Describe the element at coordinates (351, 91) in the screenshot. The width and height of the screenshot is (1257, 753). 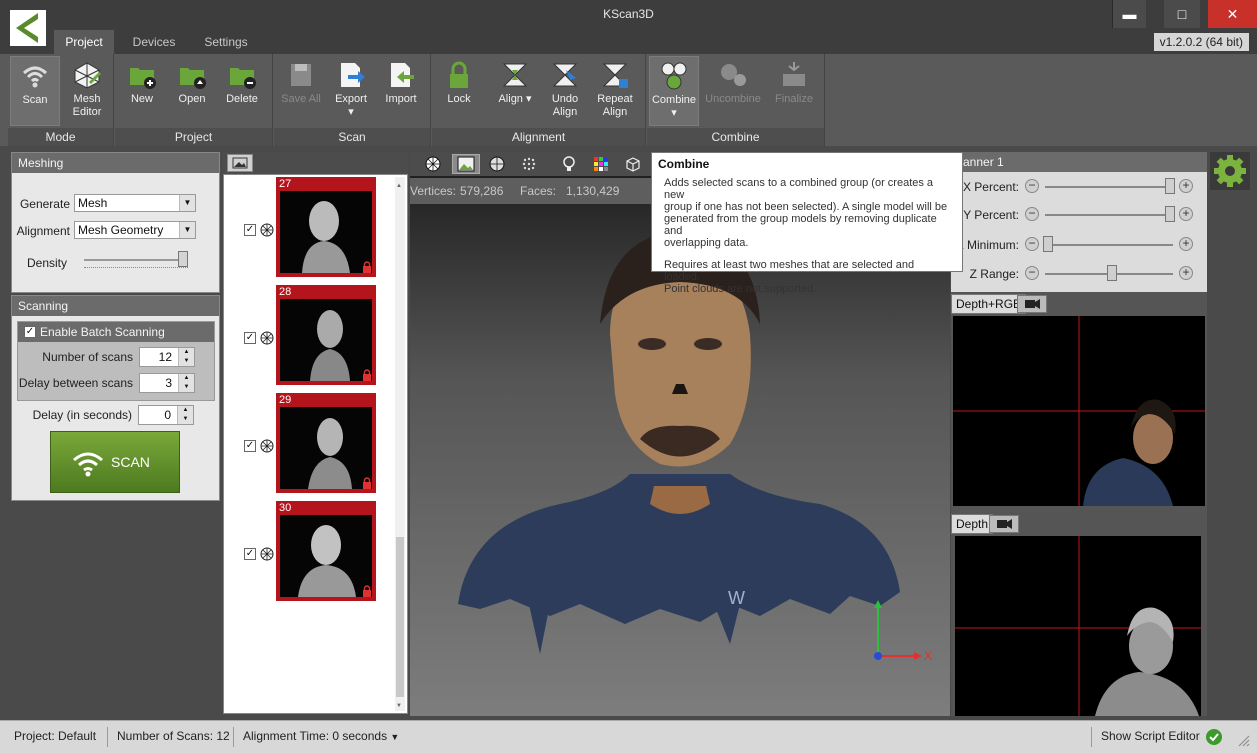
I see `export-button: Export ▾` at that location.